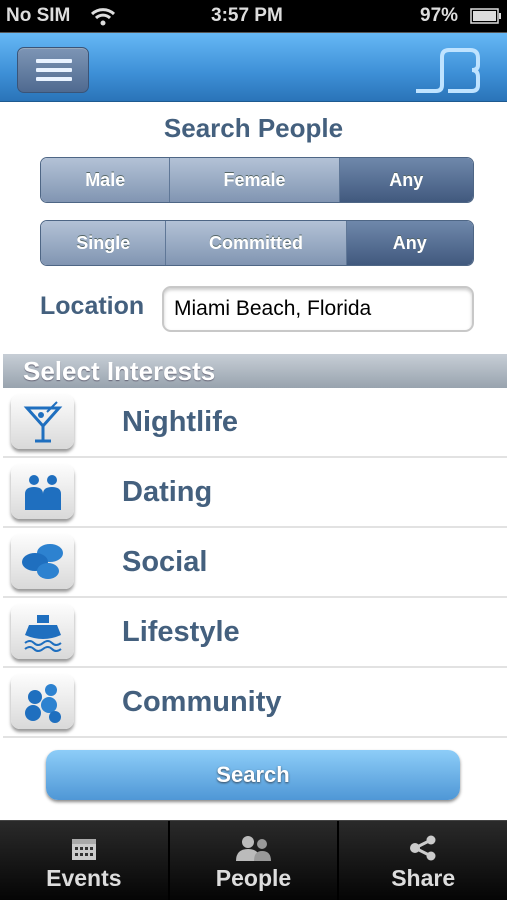 This screenshot has width=507, height=900. Describe the element at coordinates (84, 878) in the screenshot. I see `tab-label: Events` at that location.